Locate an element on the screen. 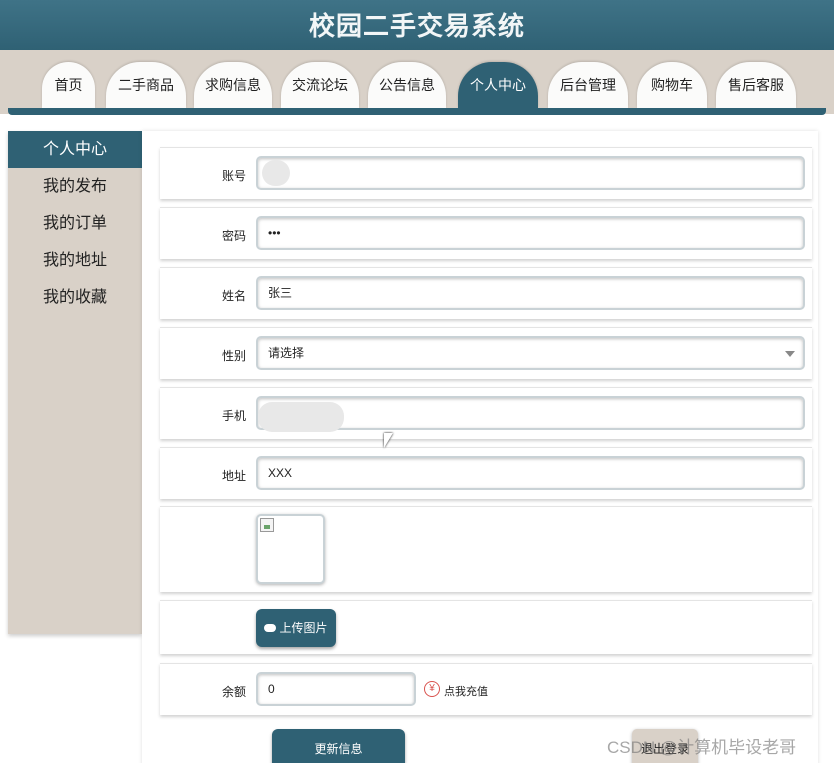 The width and height of the screenshot is (834, 763). cloud-upload-icon is located at coordinates (270, 628).